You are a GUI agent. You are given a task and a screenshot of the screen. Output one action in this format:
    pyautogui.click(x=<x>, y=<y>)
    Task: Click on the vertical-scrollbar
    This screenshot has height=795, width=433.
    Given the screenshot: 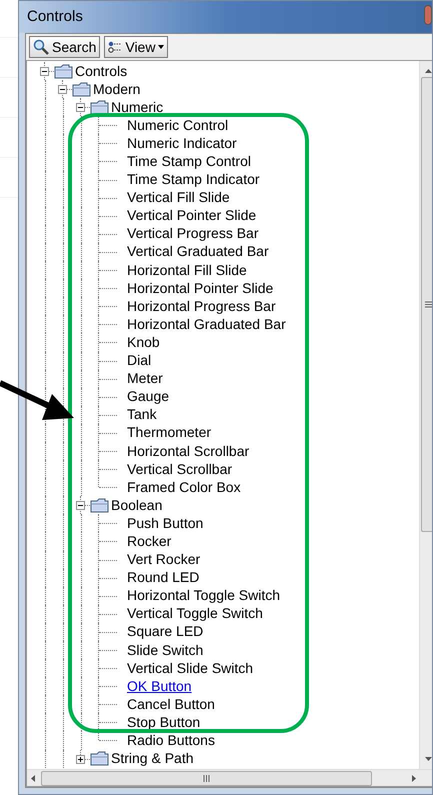 What is the action you would take?
    pyautogui.click(x=425, y=415)
    